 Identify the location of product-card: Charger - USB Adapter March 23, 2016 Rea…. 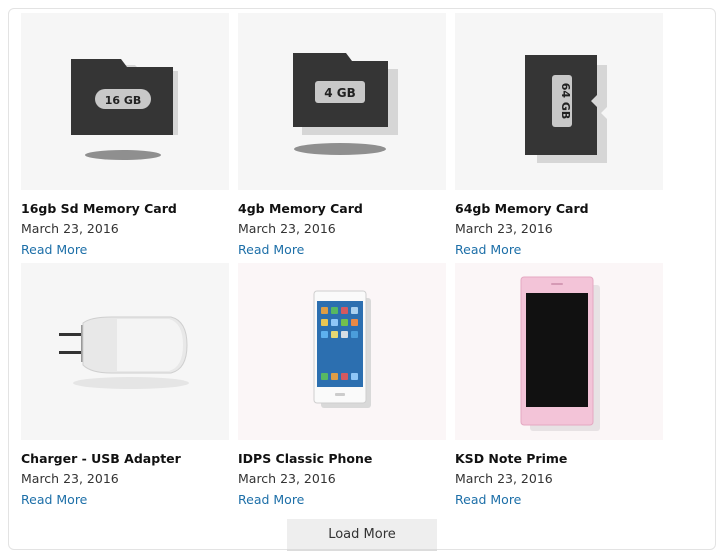
(125, 385).